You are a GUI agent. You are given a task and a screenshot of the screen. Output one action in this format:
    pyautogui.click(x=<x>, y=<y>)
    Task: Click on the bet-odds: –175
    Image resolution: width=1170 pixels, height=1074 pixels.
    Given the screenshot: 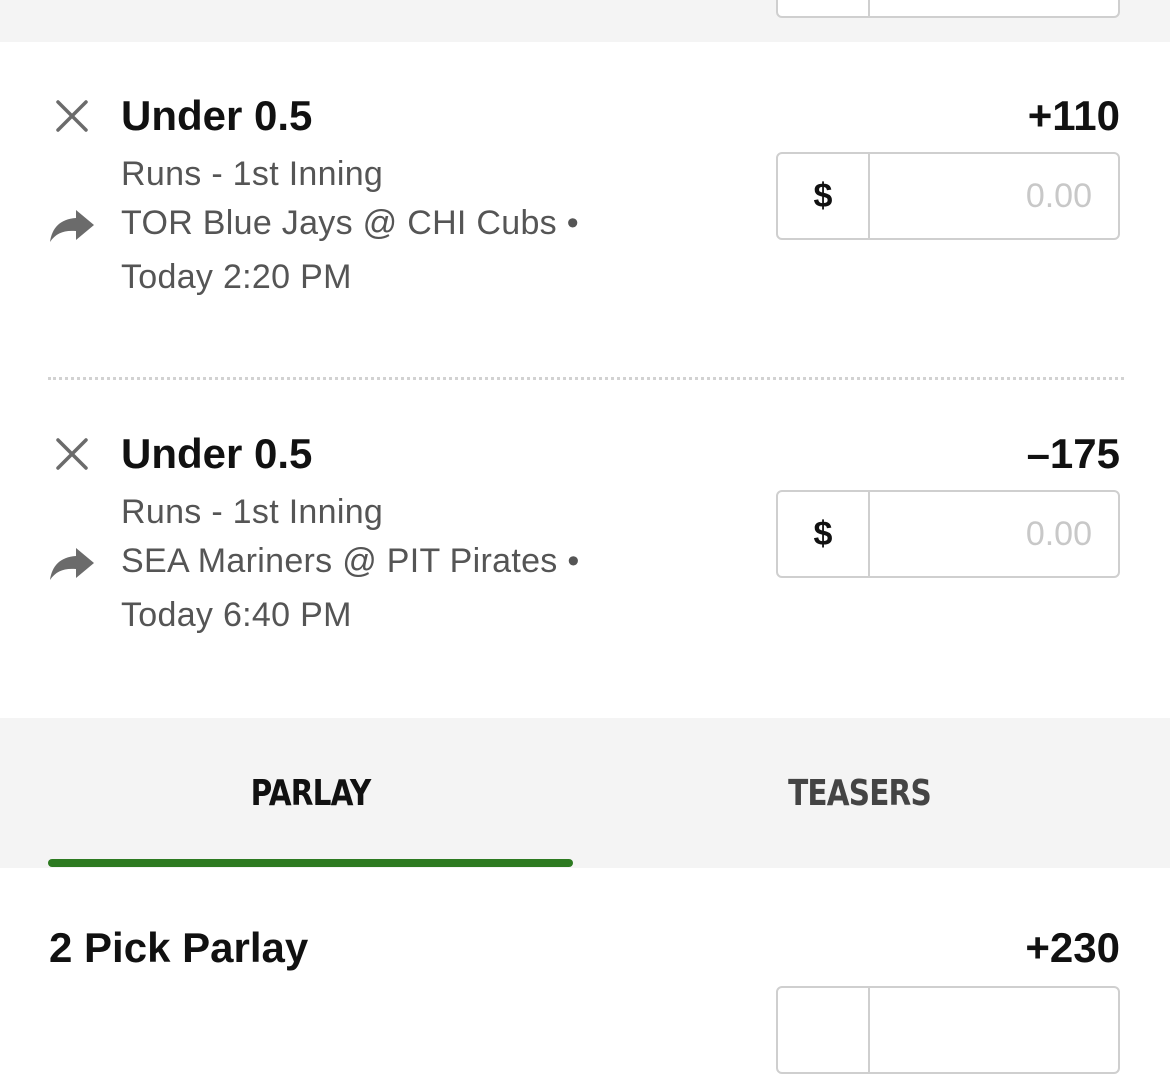 What is the action you would take?
    pyautogui.click(x=1073, y=453)
    